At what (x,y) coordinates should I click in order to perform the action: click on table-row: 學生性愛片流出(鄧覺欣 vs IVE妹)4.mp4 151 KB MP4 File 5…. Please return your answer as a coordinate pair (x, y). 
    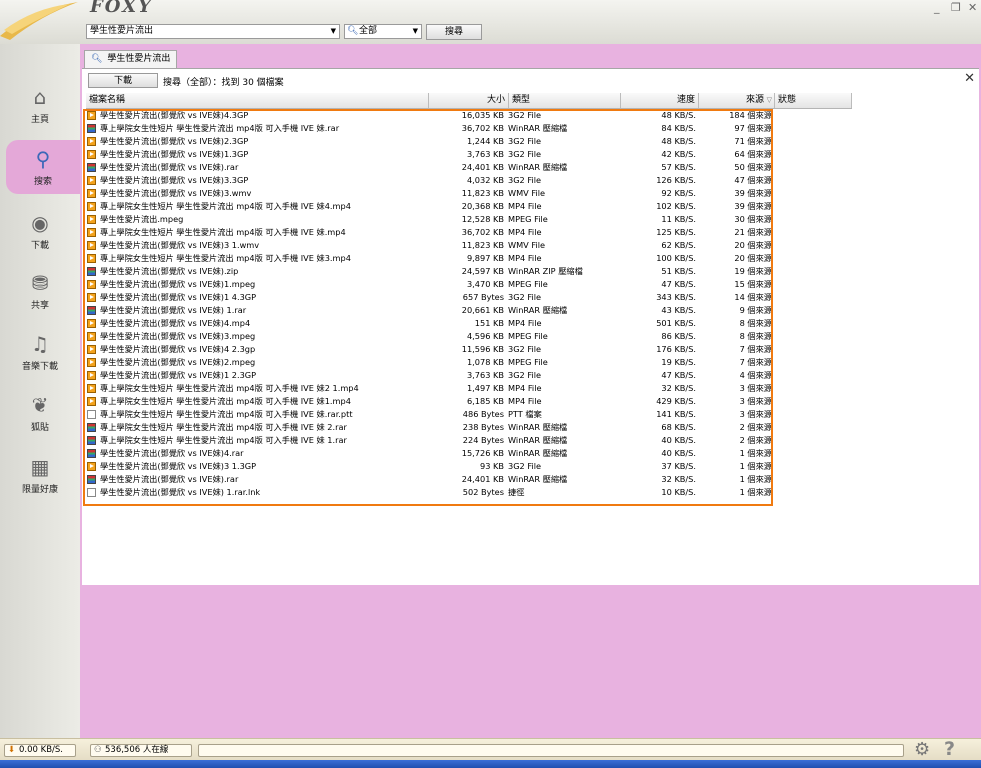
    Looking at the image, I should click on (469, 323).